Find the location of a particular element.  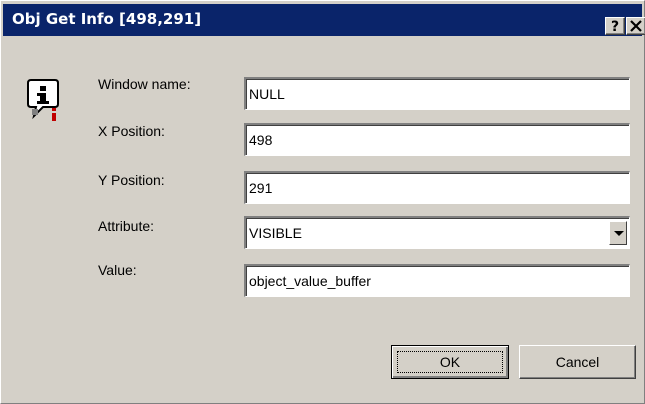

value-label: Value: is located at coordinates (117, 270).